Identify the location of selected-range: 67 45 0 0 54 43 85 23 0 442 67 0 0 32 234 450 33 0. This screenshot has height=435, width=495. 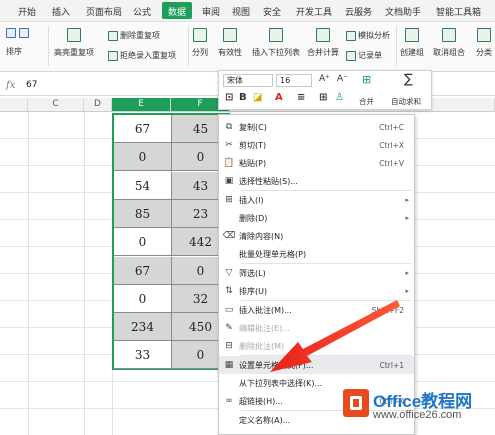
(171, 241).